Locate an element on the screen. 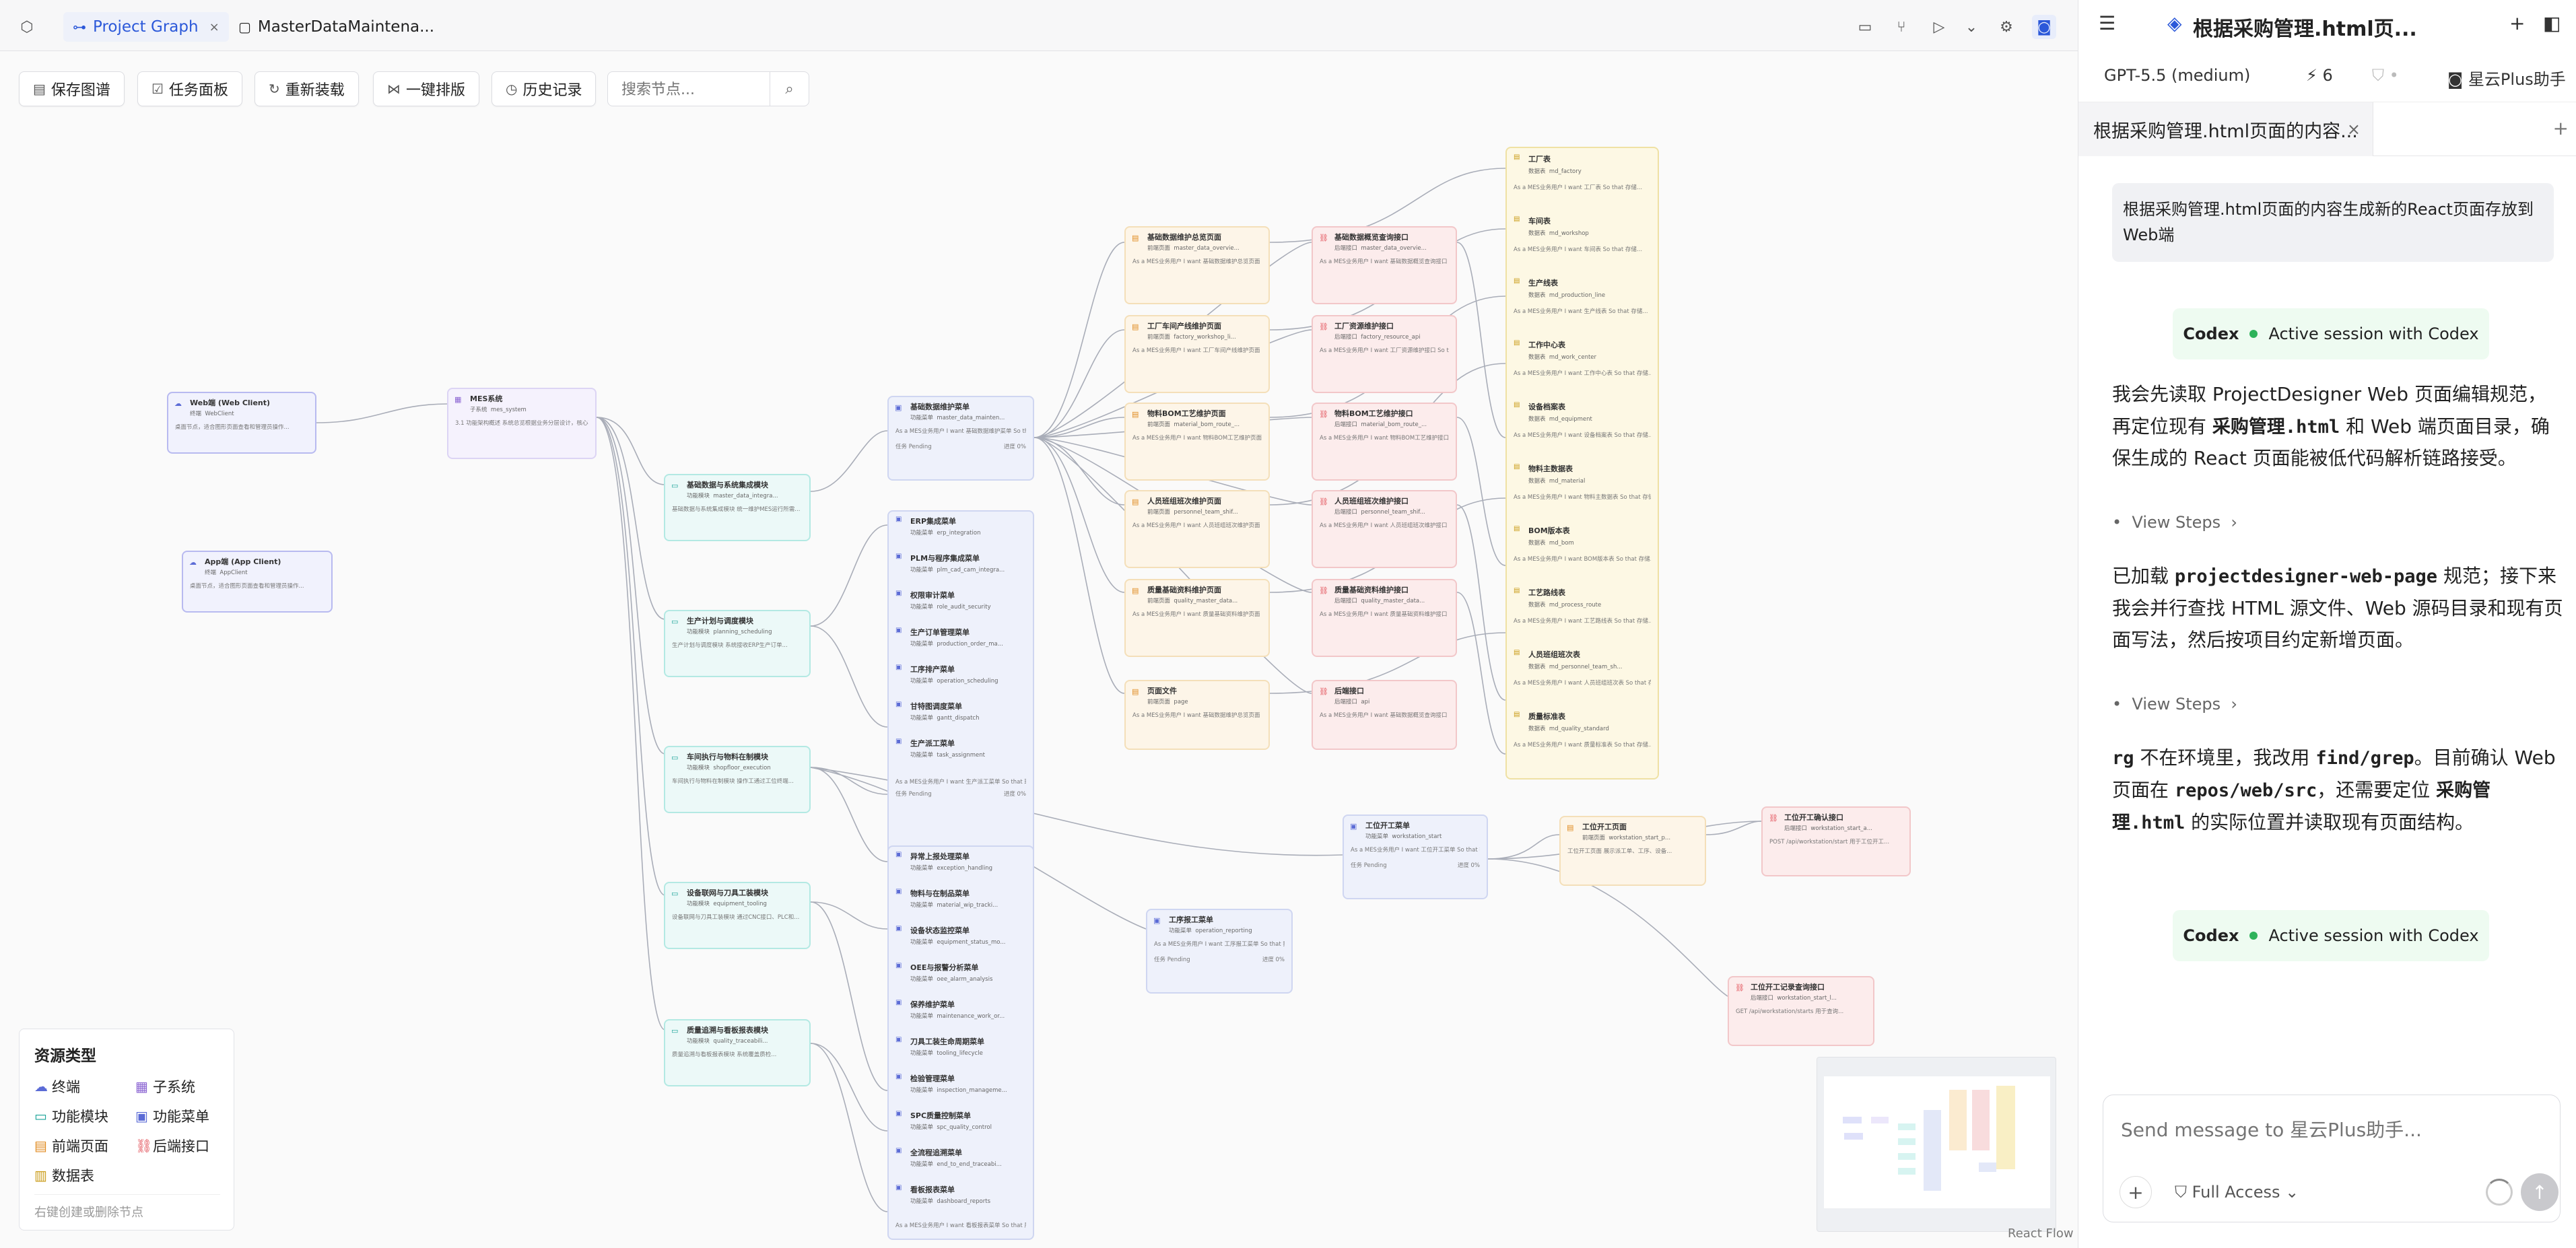 This screenshot has height=1248, width=2576. item-title: 保养维护菜单 is located at coordinates (961, 1004).